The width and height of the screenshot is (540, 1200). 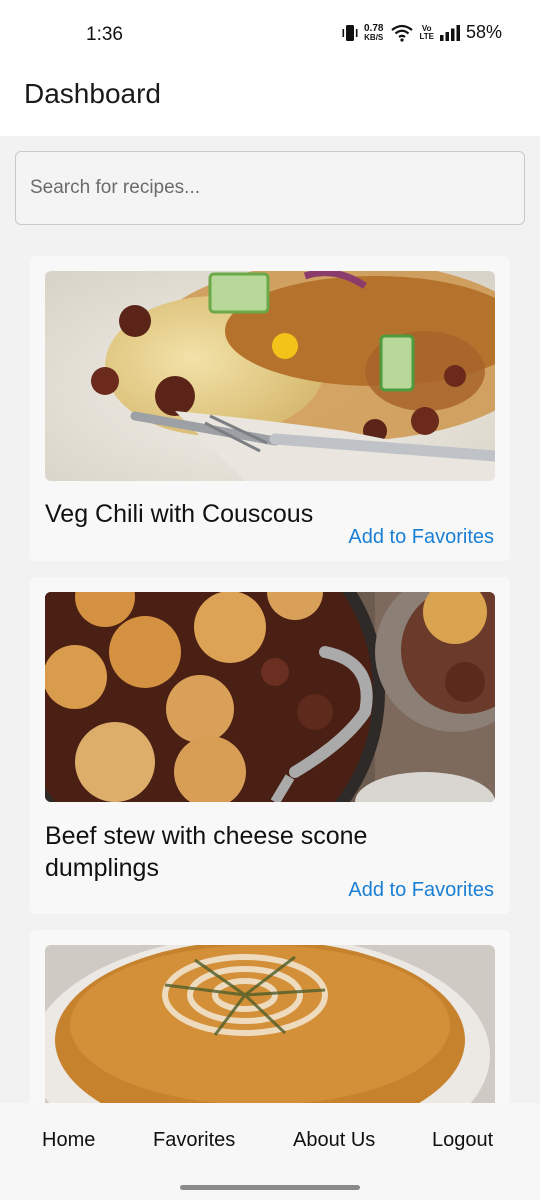 What do you see at coordinates (206, 852) in the screenshot?
I see `recipe-title: Beef stew with cheese scone dumplings` at bounding box center [206, 852].